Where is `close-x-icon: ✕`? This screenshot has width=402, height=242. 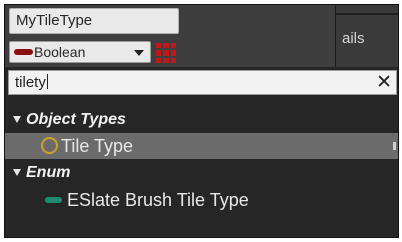 close-x-icon: ✕ is located at coordinates (384, 82).